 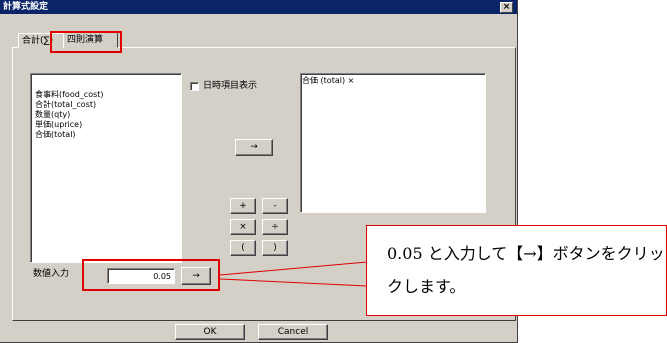 What do you see at coordinates (526, 270) in the screenshot?
I see `callout-text: 0.05 と入力して【→】ボタンをクリックします。` at bounding box center [526, 270].